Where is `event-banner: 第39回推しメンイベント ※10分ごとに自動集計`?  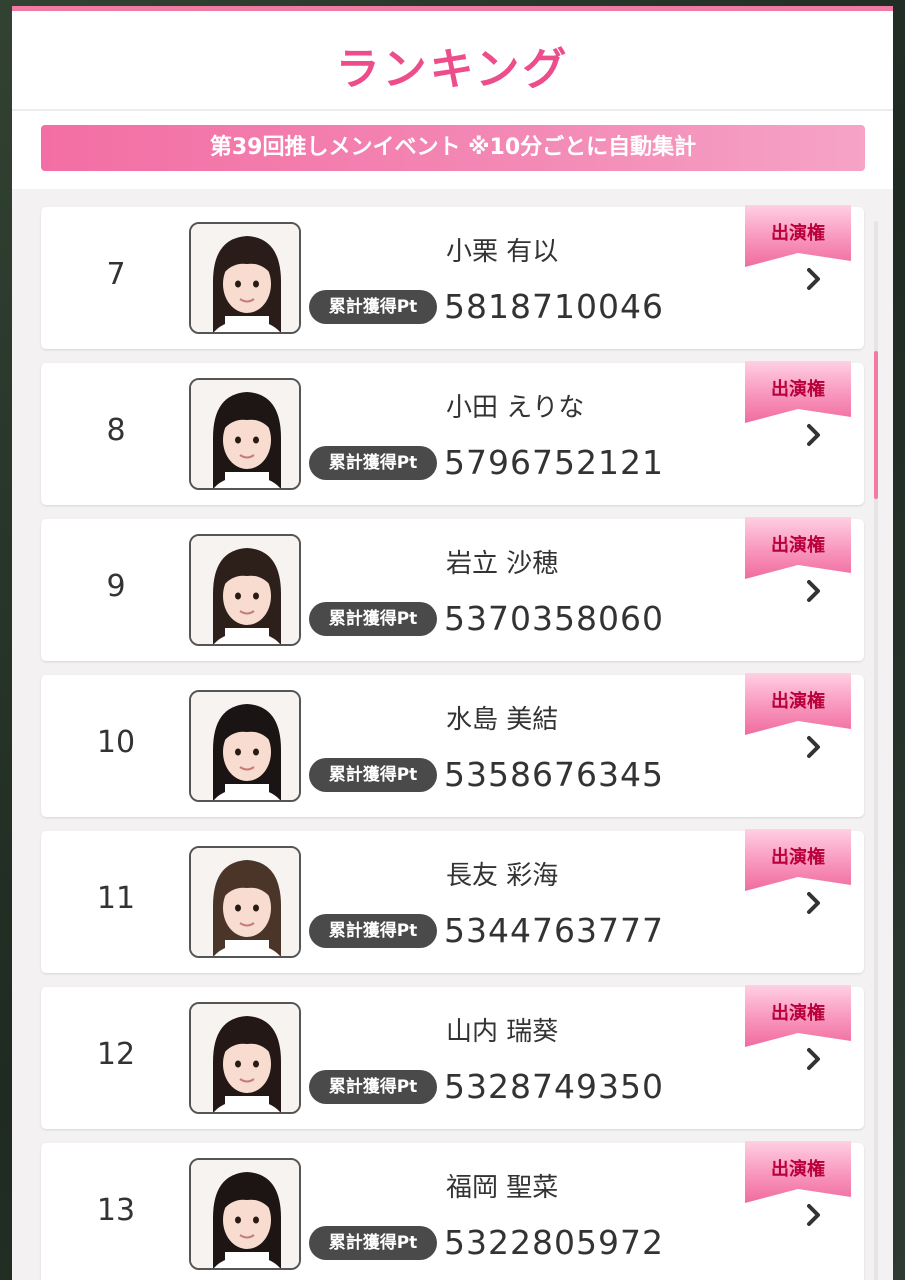
event-banner: 第39回推しメンイベント ※10分ごとに自動集計 is located at coordinates (453, 148).